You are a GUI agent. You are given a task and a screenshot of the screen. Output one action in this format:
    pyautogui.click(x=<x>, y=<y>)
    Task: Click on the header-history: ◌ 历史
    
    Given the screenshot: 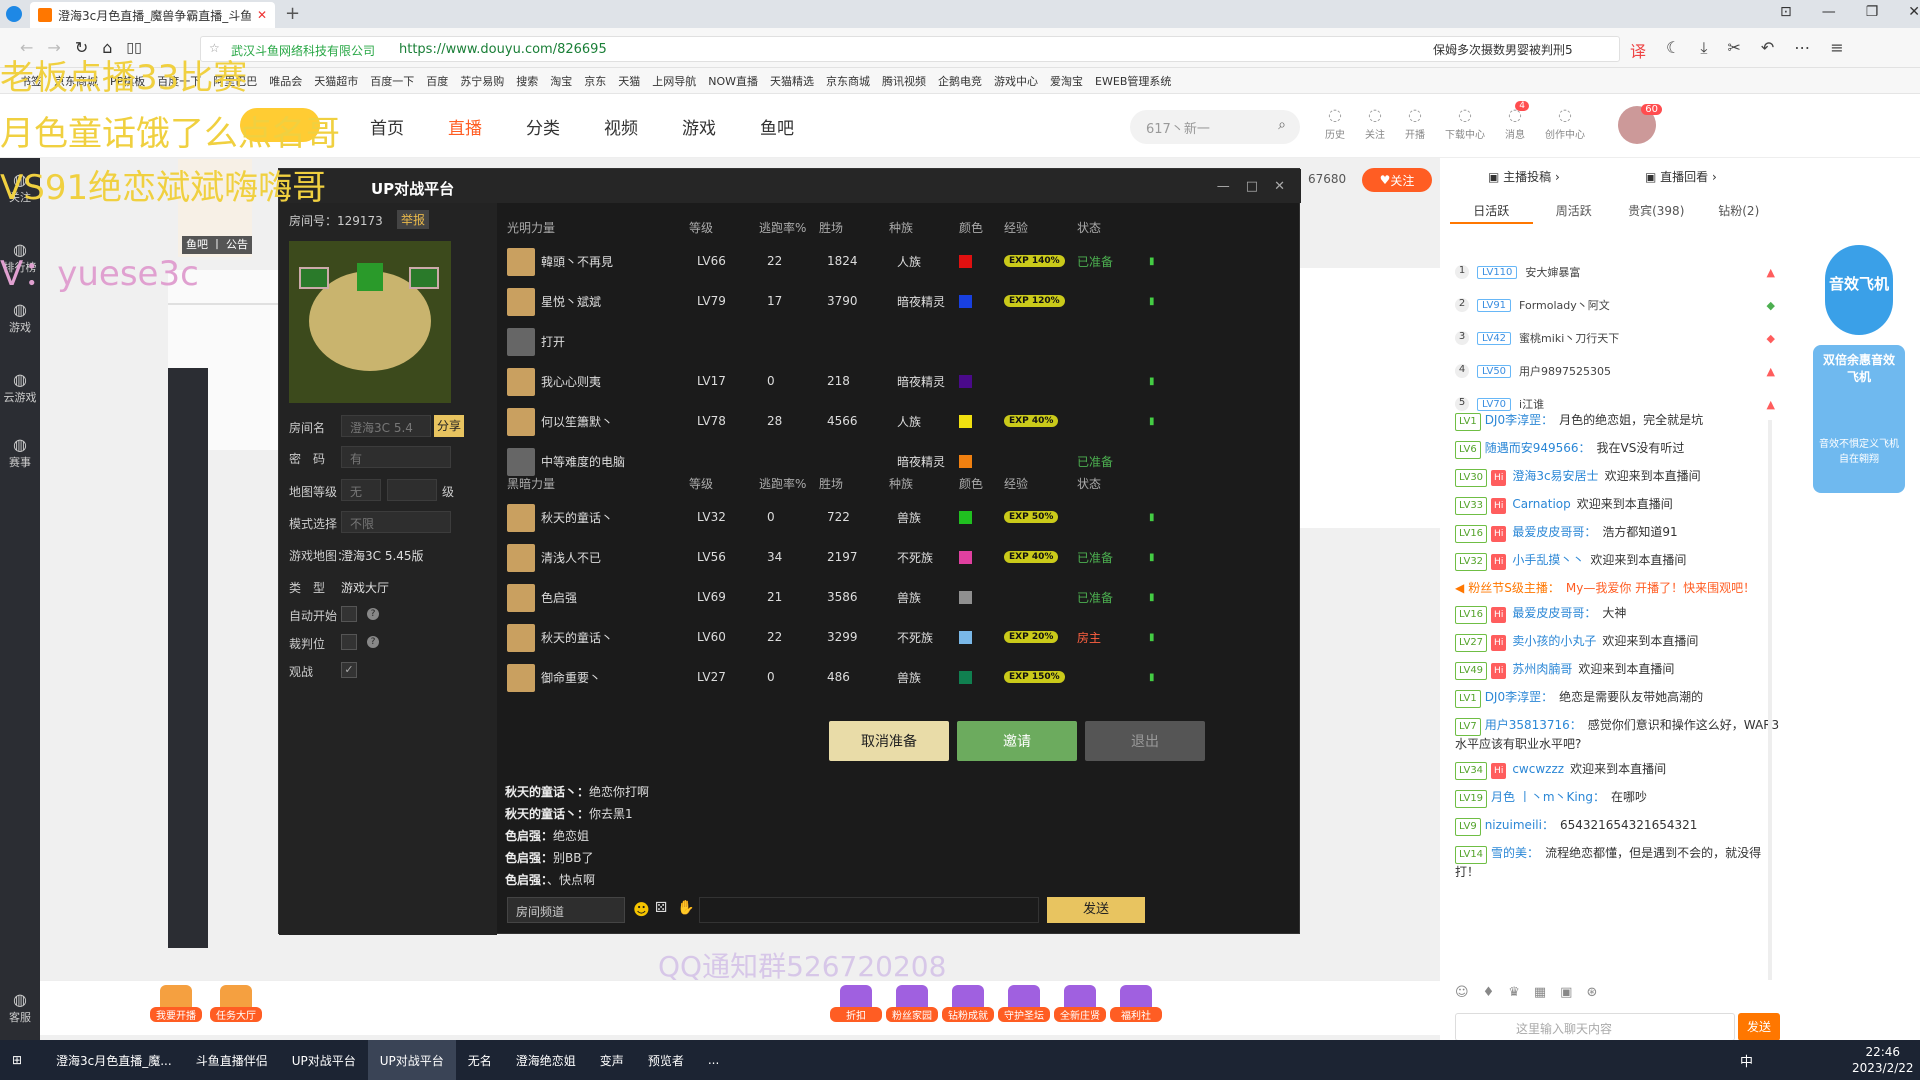 What is the action you would take?
    pyautogui.click(x=1335, y=123)
    